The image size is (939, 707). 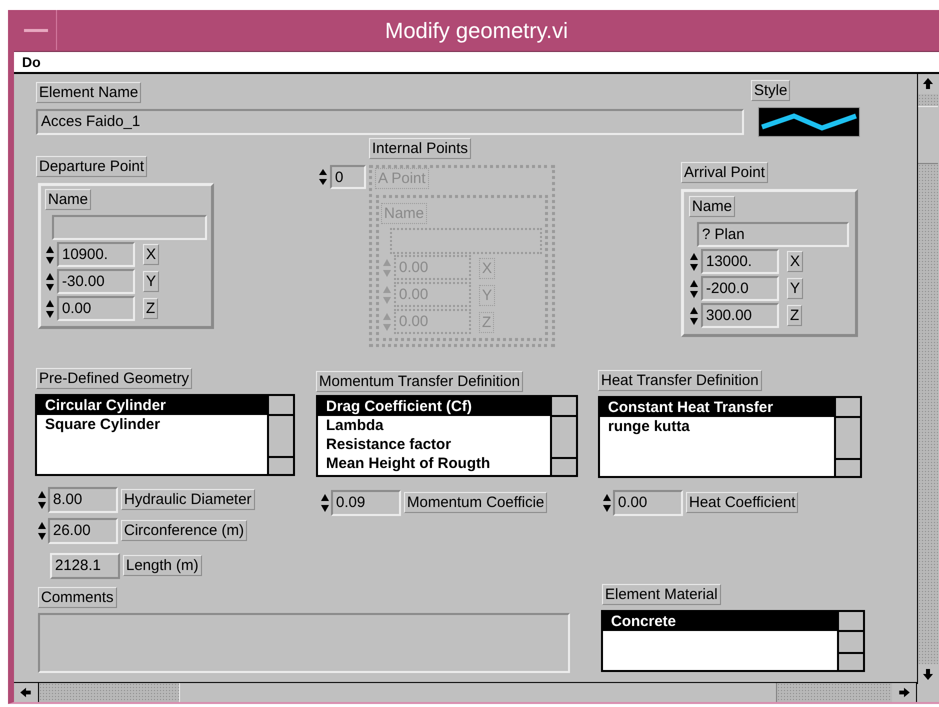 What do you see at coordinates (304, 643) in the screenshot?
I see `comments-field` at bounding box center [304, 643].